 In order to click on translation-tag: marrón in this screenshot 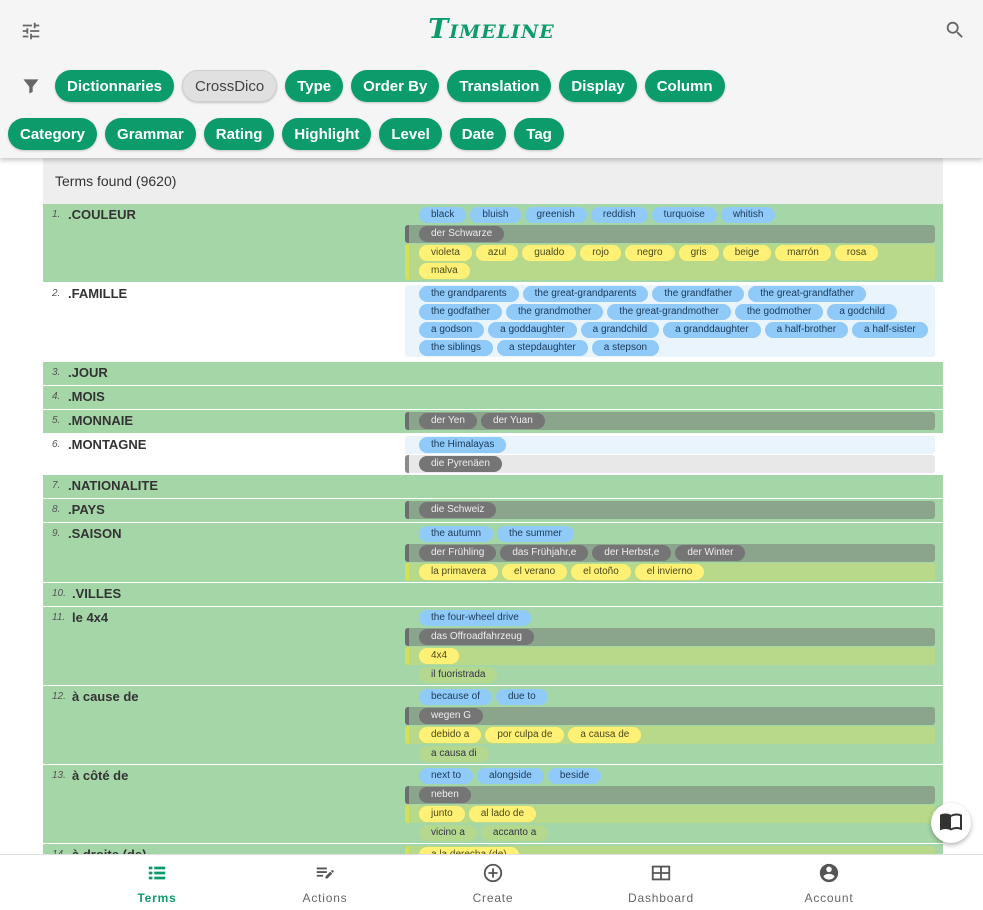, I will do `click(803, 253)`.